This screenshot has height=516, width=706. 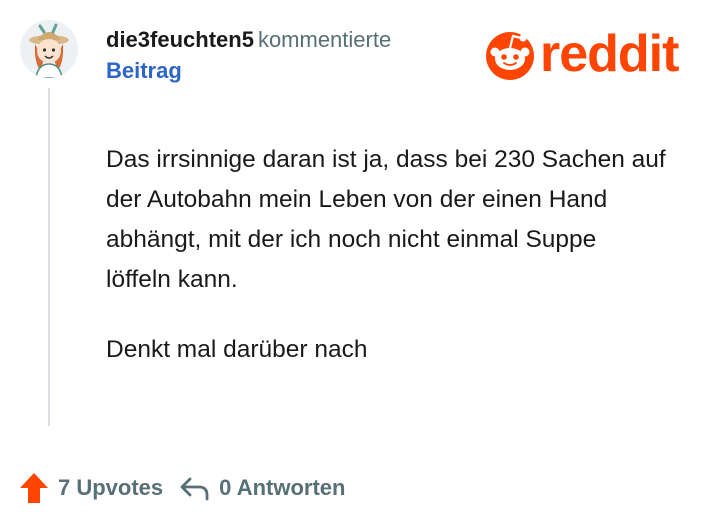 What do you see at coordinates (49, 257) in the screenshot?
I see `thread-line` at bounding box center [49, 257].